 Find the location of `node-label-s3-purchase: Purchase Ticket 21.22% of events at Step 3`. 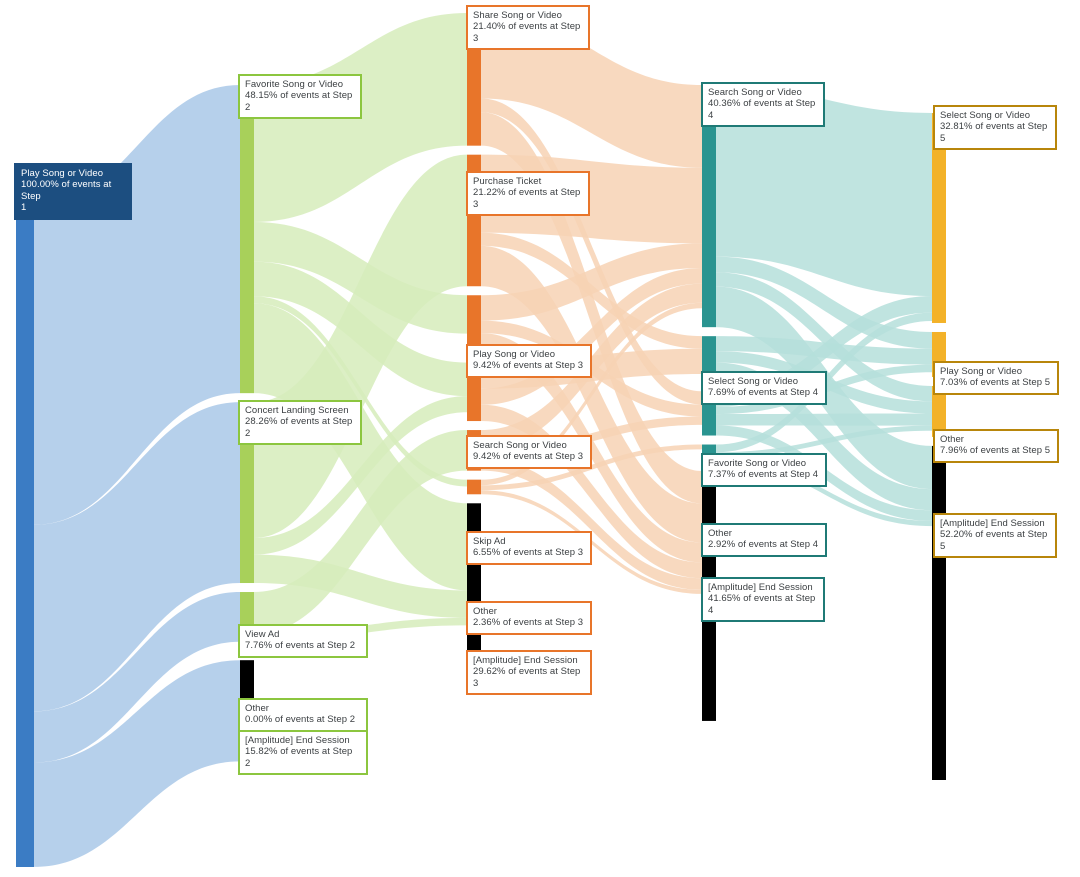

node-label-s3-purchase: Purchase Ticket 21.22% of events at Step 3 is located at coordinates (528, 194).